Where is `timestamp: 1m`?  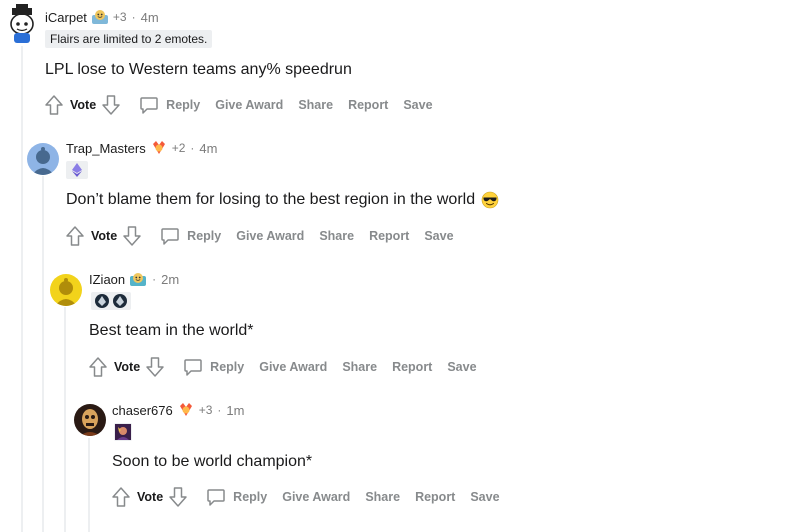
timestamp: 1m is located at coordinates (235, 410).